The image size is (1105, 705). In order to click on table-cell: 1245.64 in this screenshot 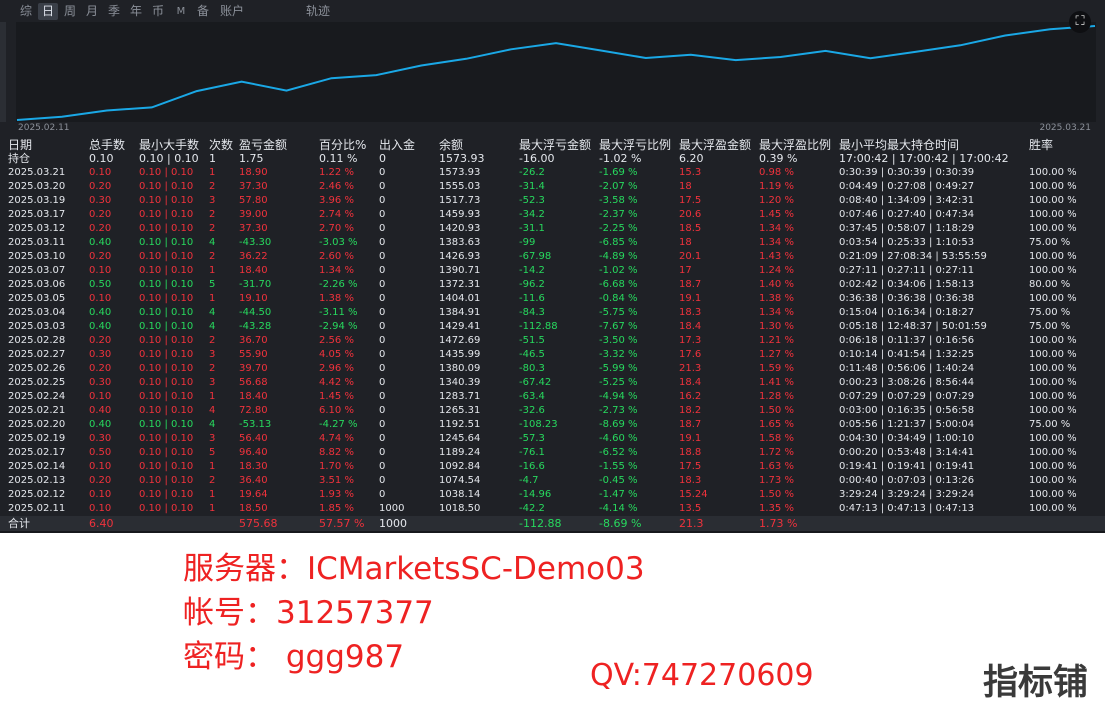, I will do `click(460, 438)`.